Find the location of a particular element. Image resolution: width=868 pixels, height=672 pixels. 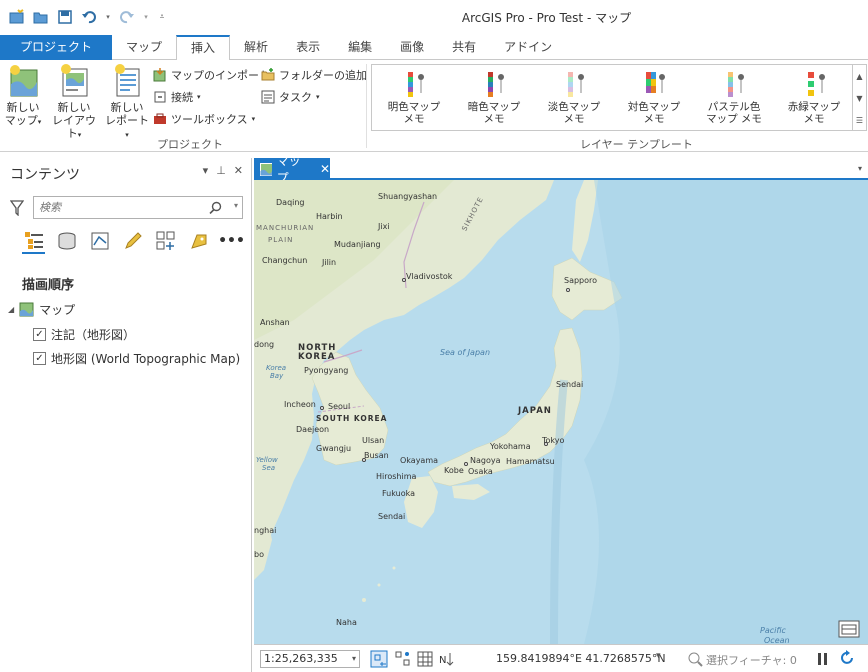

scale-selector: 1:25,263,335 ▾ is located at coordinates (310, 659).